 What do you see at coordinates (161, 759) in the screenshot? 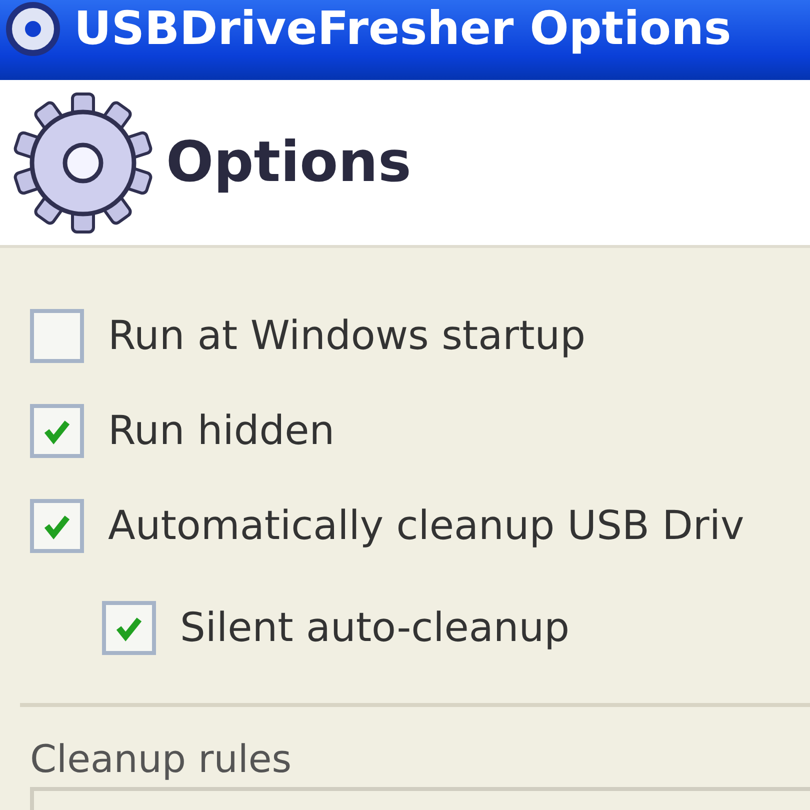
I see `section-label: Cleanup rules` at bounding box center [161, 759].